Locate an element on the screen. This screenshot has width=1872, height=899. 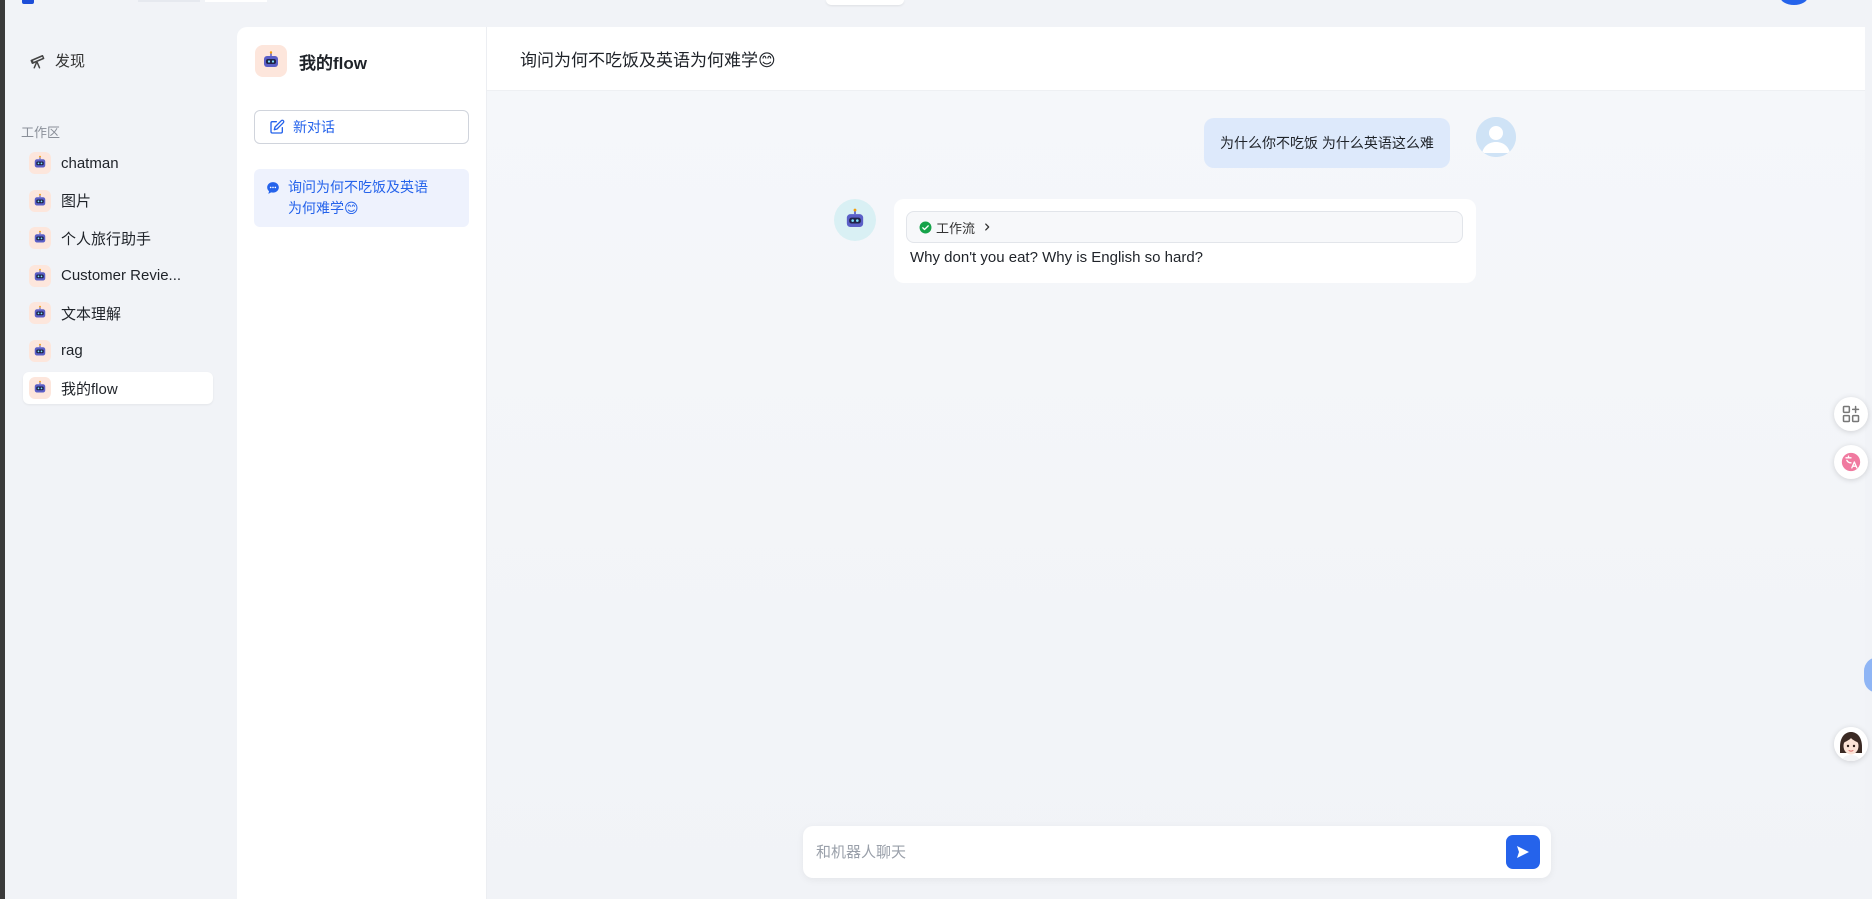
user-message: 为什么你不吃饭 为什么英语这么难 is located at coordinates (1327, 143).